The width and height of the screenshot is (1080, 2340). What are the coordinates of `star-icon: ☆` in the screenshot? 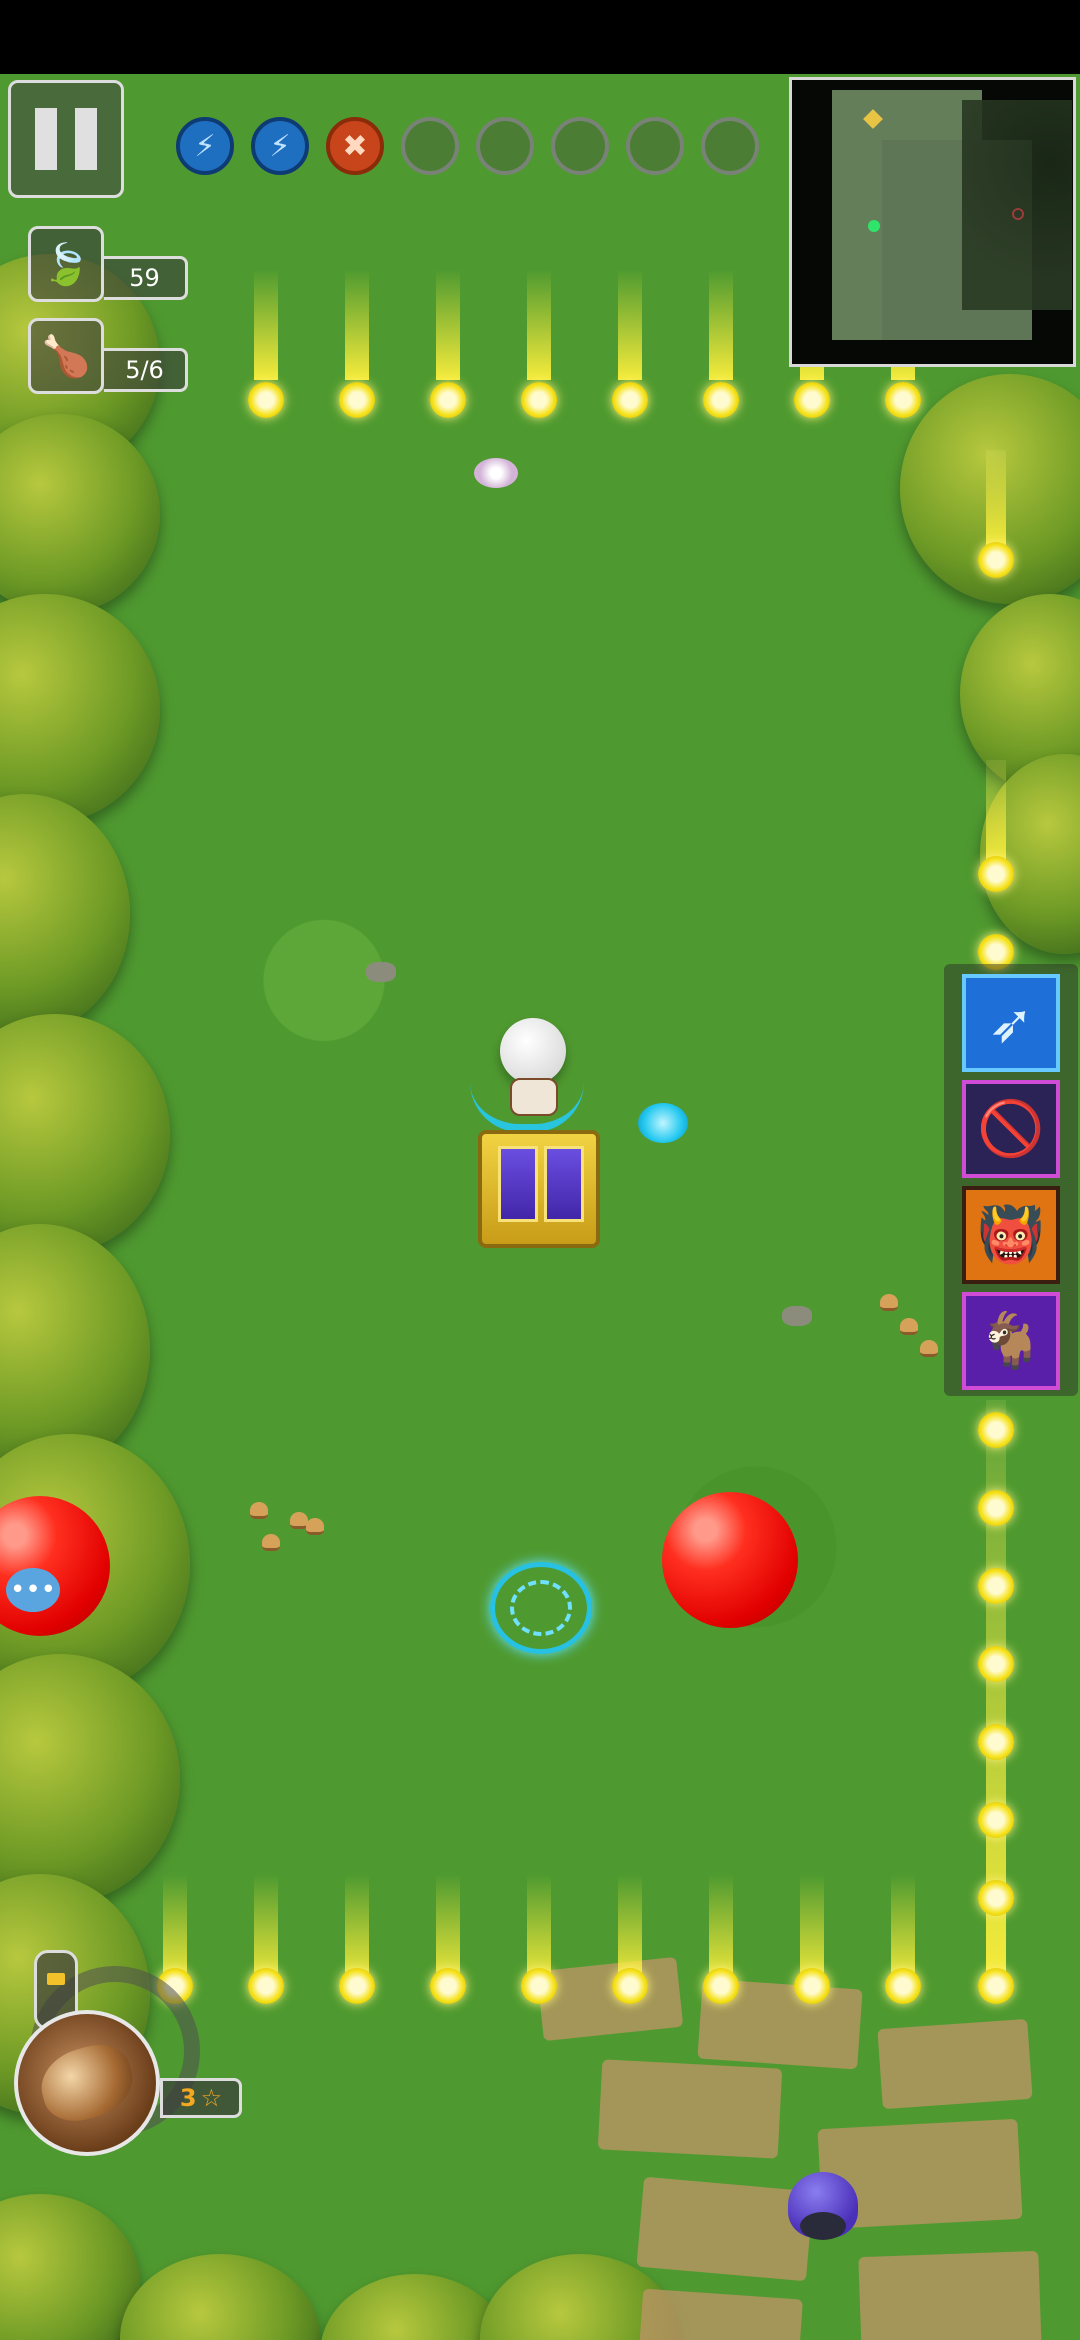 It's located at (211, 2098).